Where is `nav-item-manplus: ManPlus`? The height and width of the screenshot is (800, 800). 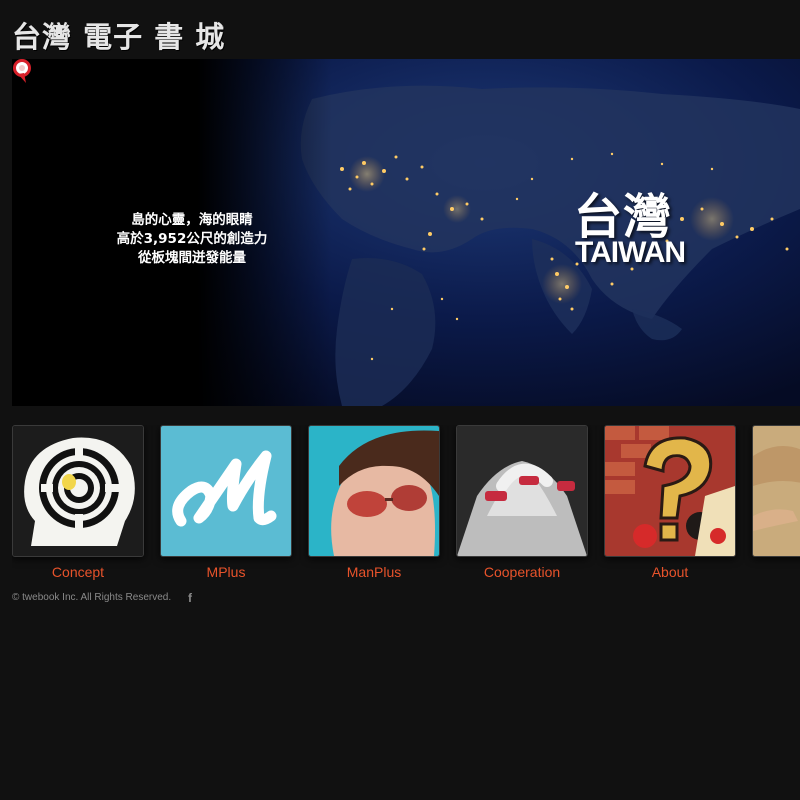
nav-item-manplus: ManPlus is located at coordinates (374, 502).